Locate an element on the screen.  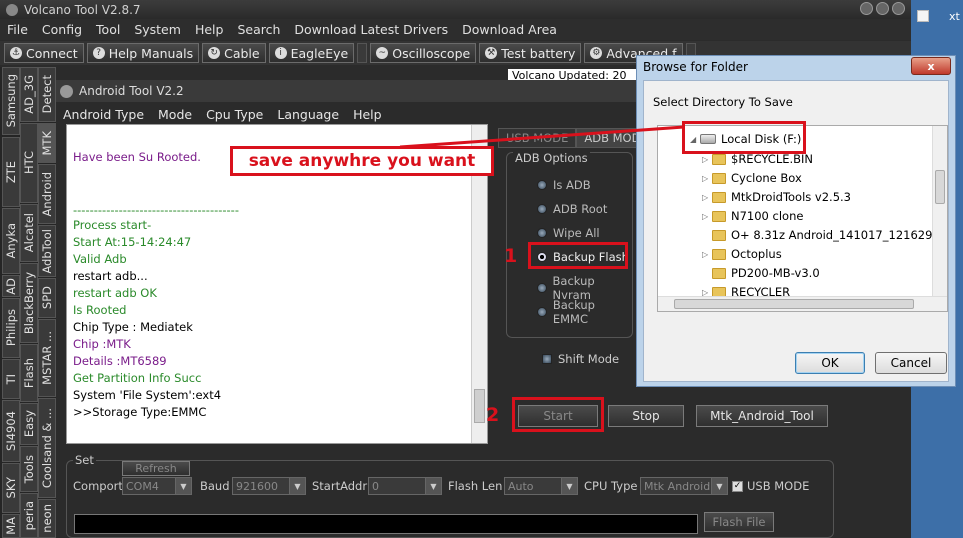
annotation-arrow is located at coordinates (542, 137).